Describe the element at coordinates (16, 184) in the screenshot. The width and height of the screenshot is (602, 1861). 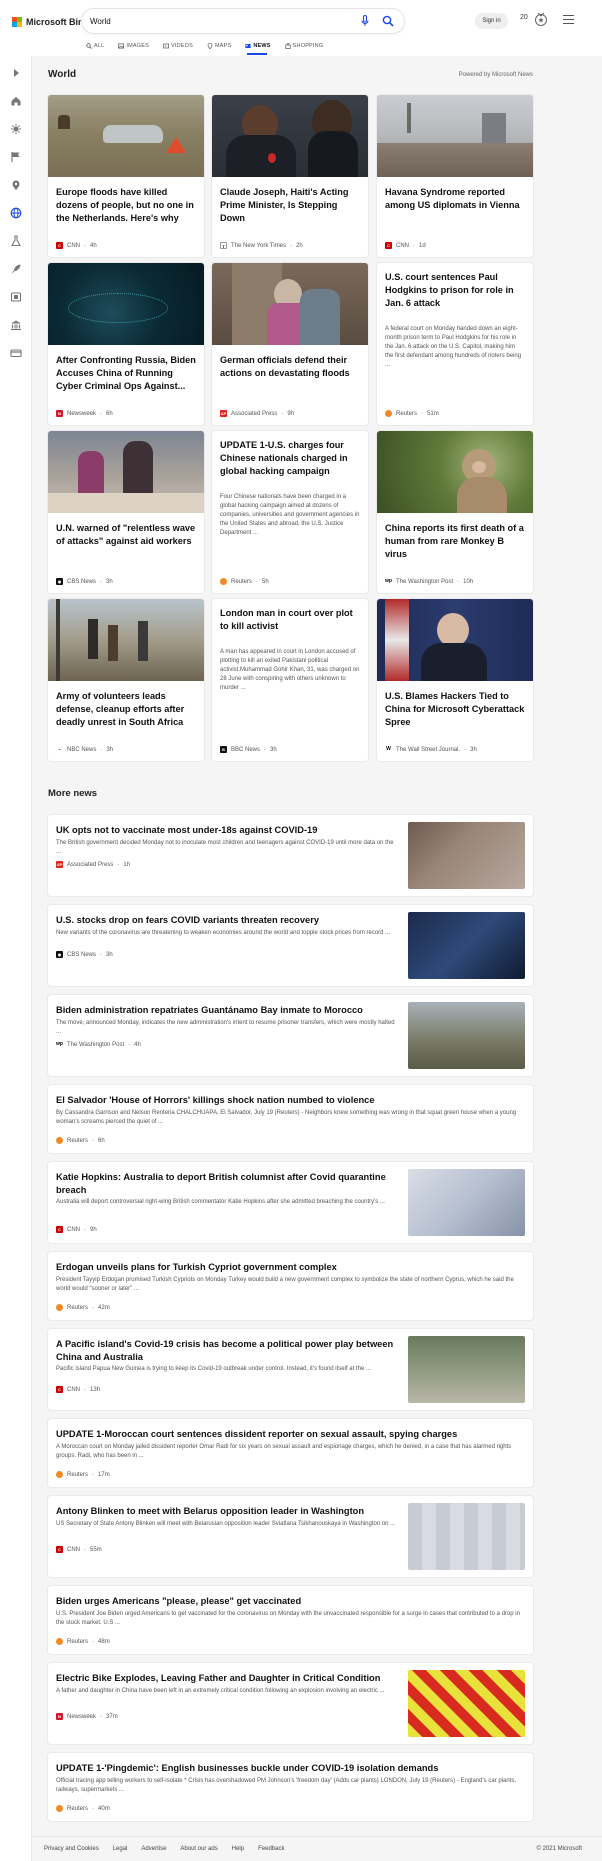
I see `location-pin-icon` at that location.